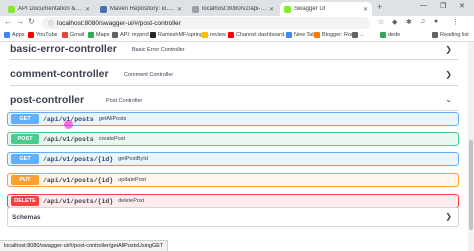 The width and height of the screenshot is (474, 251). I want to click on bookmark-dede: dede, so click(390, 35).